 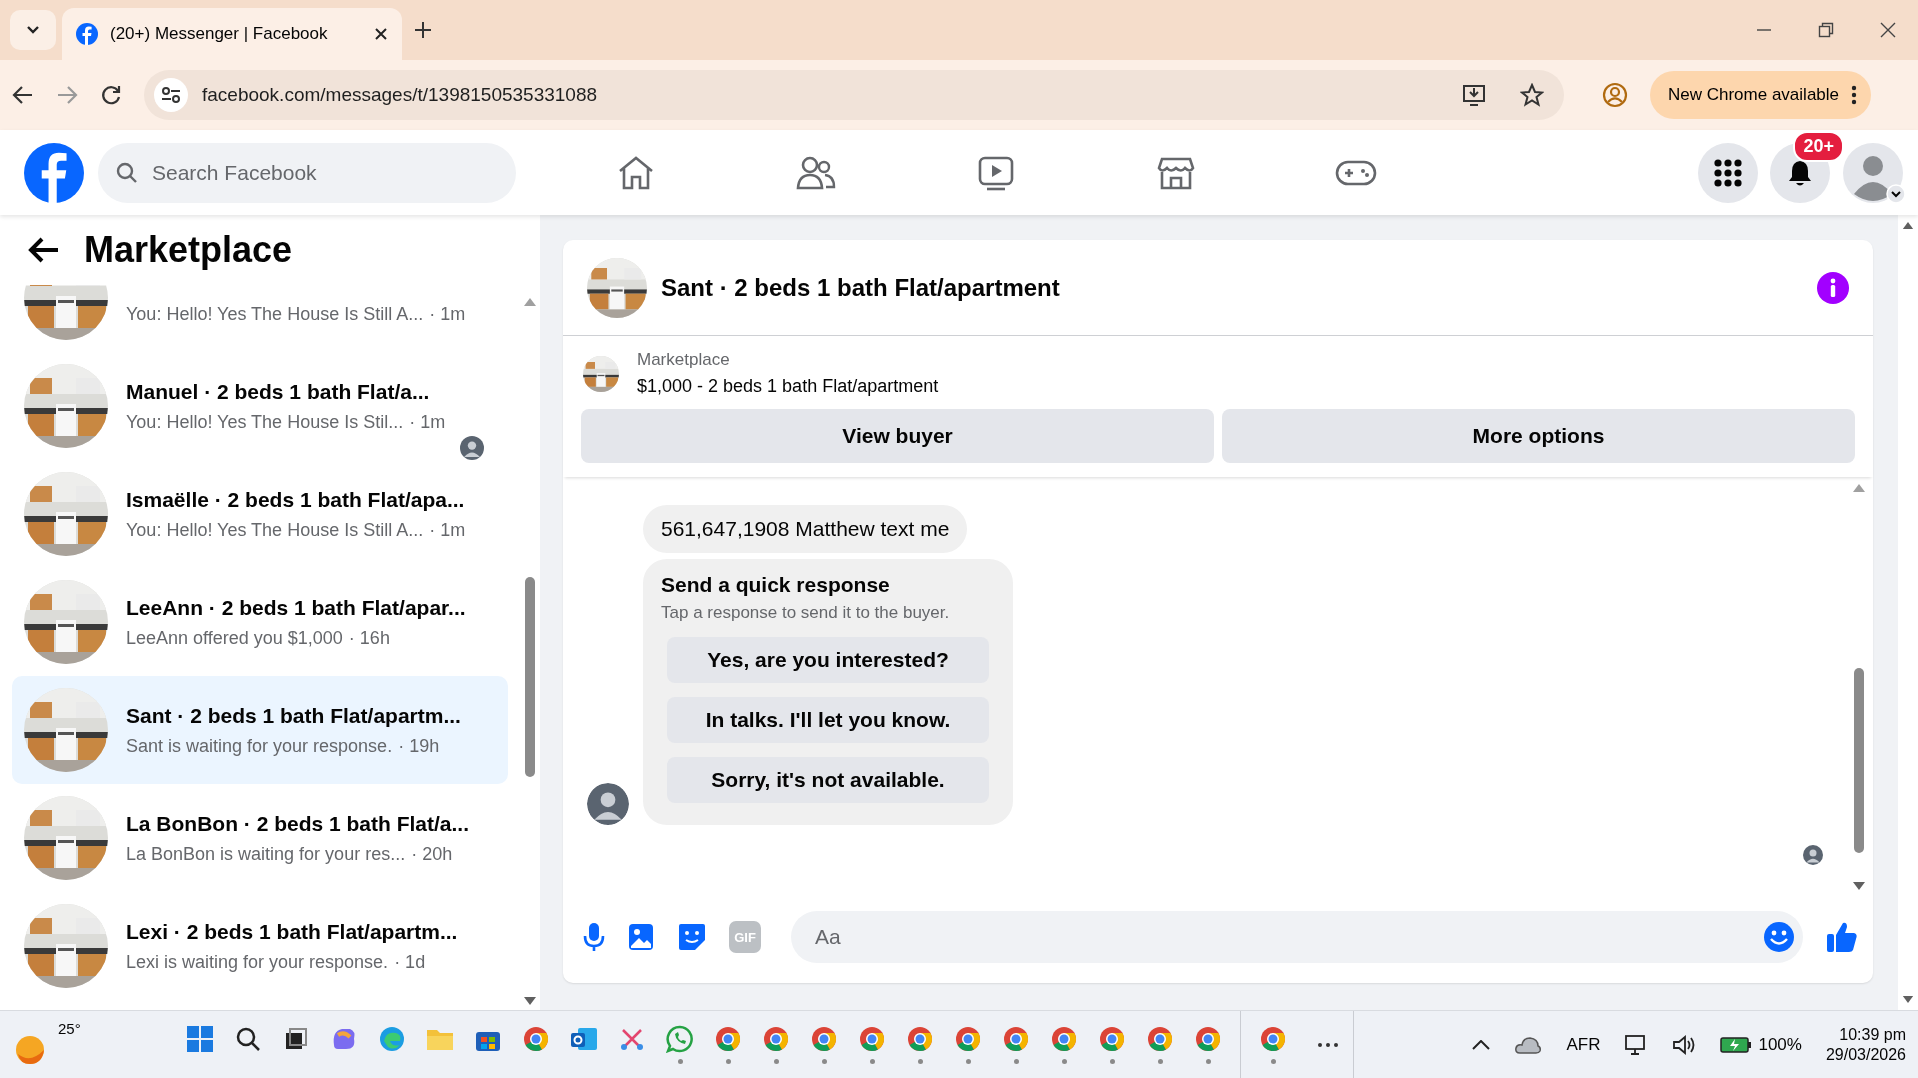 What do you see at coordinates (806, 613) in the screenshot?
I see `quick-response-hint: Tap a response to send it to the buyer.` at bounding box center [806, 613].